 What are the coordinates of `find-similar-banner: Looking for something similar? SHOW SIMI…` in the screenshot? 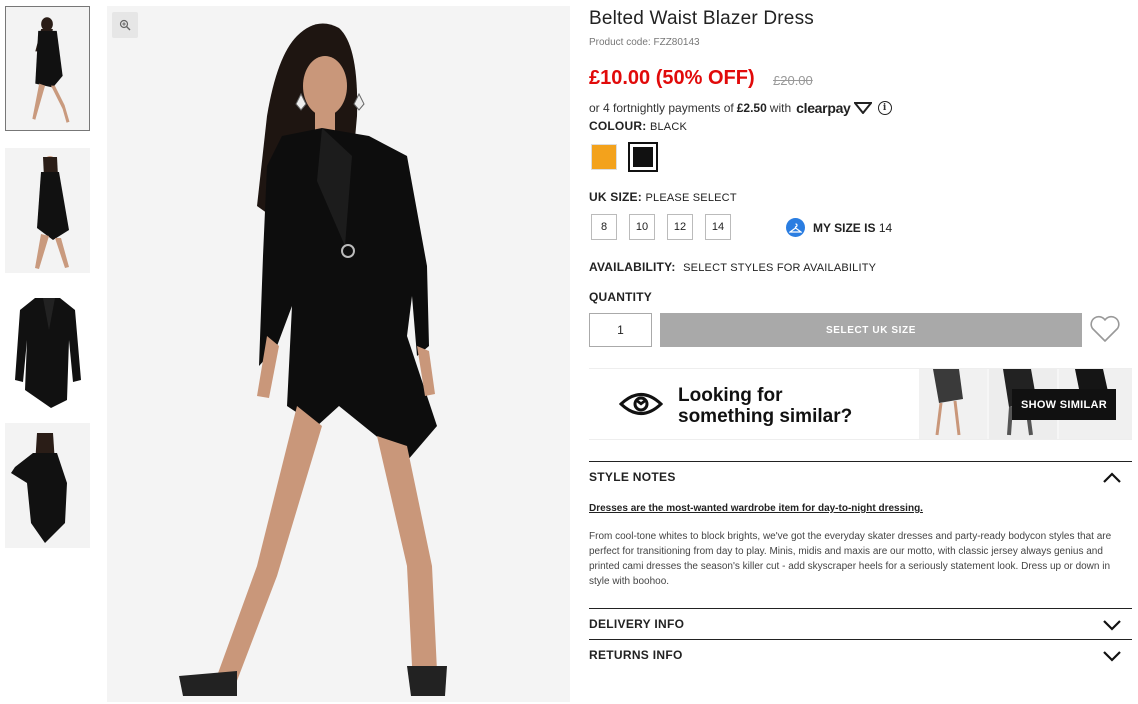 It's located at (860, 404).